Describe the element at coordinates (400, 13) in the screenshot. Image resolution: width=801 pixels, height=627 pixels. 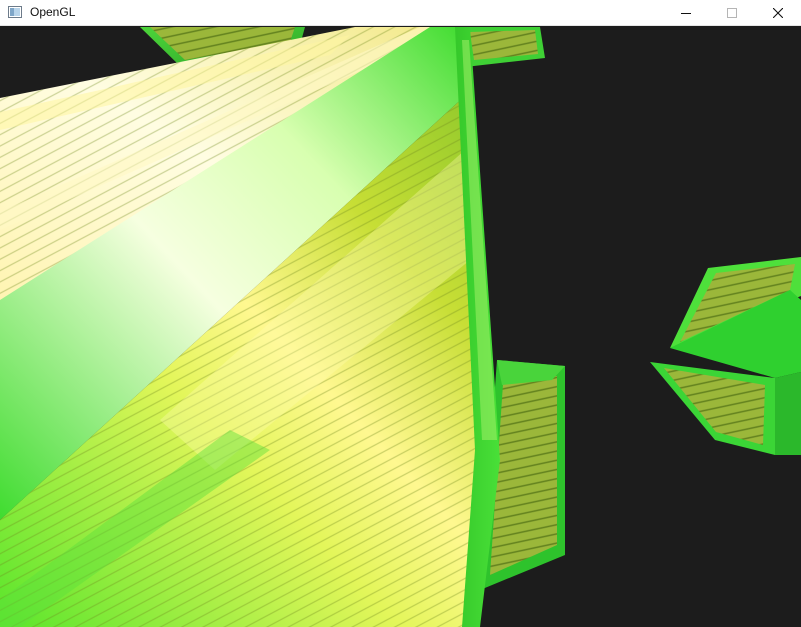
I see `title-bar: OpenGL` at that location.